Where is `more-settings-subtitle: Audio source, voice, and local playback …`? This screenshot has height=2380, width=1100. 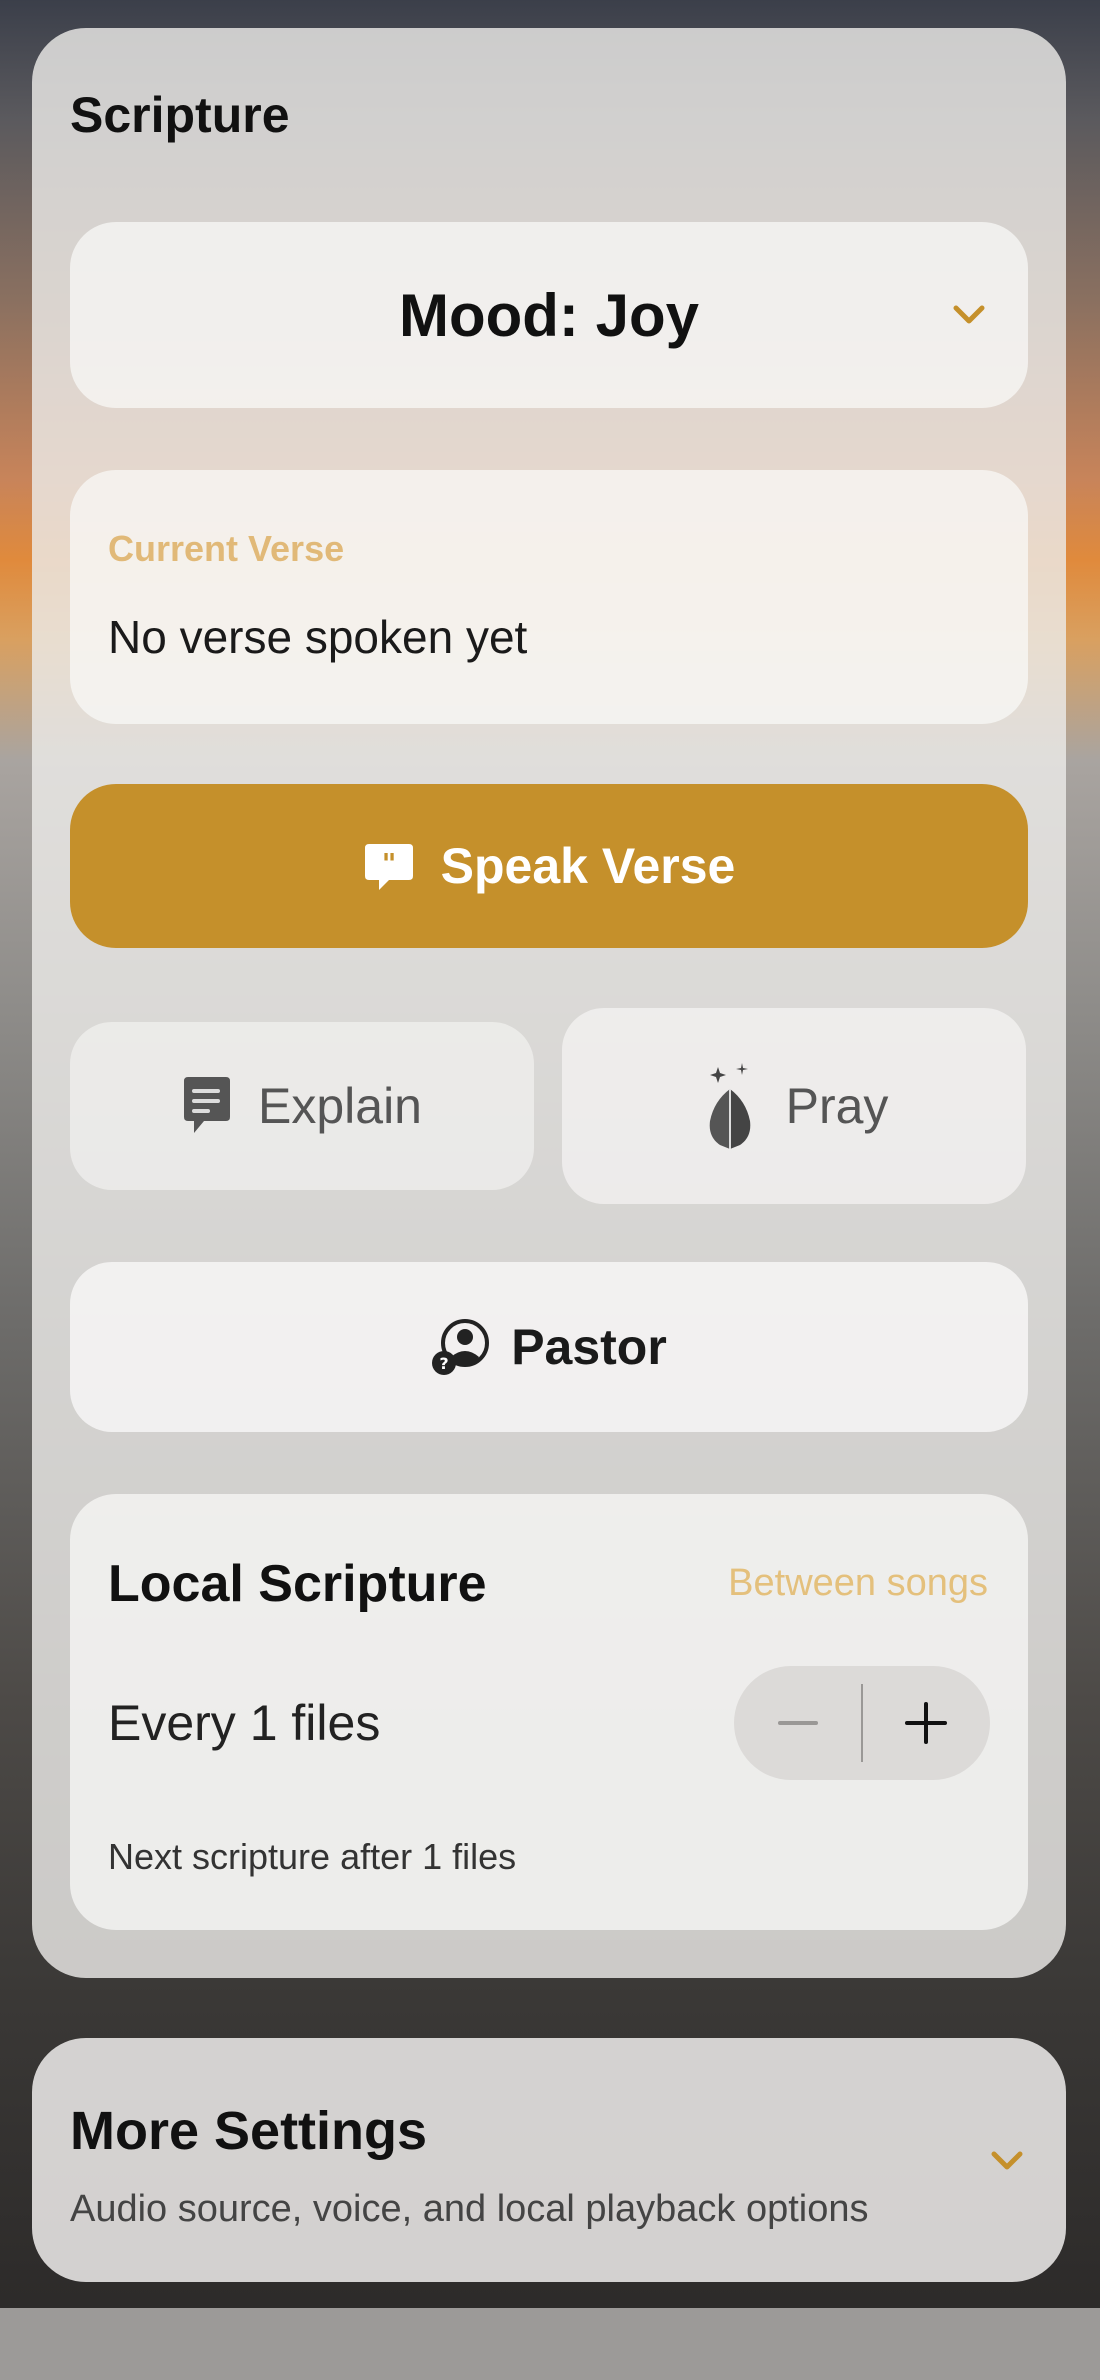 more-settings-subtitle: Audio source, voice, and local playback … is located at coordinates (469, 2209).